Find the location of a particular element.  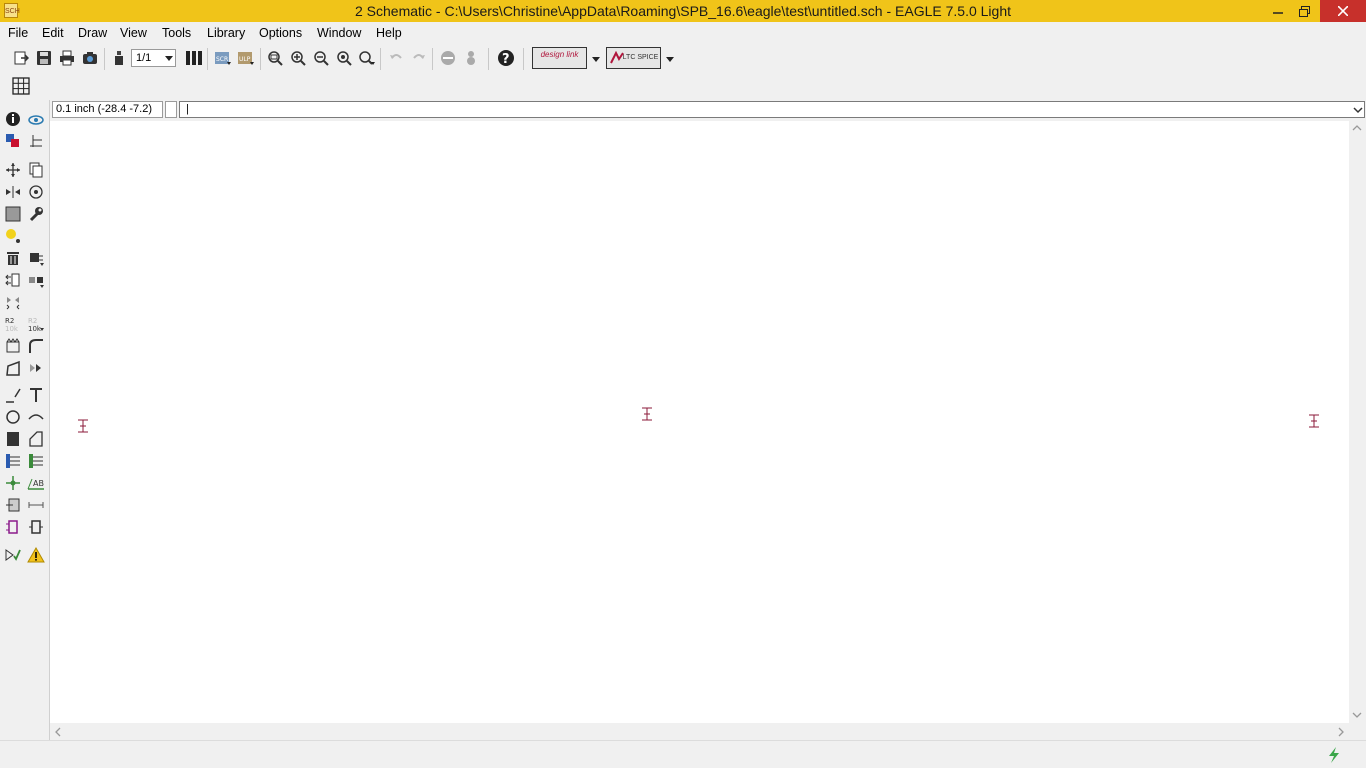

rect-button is located at coordinates (13, 439).